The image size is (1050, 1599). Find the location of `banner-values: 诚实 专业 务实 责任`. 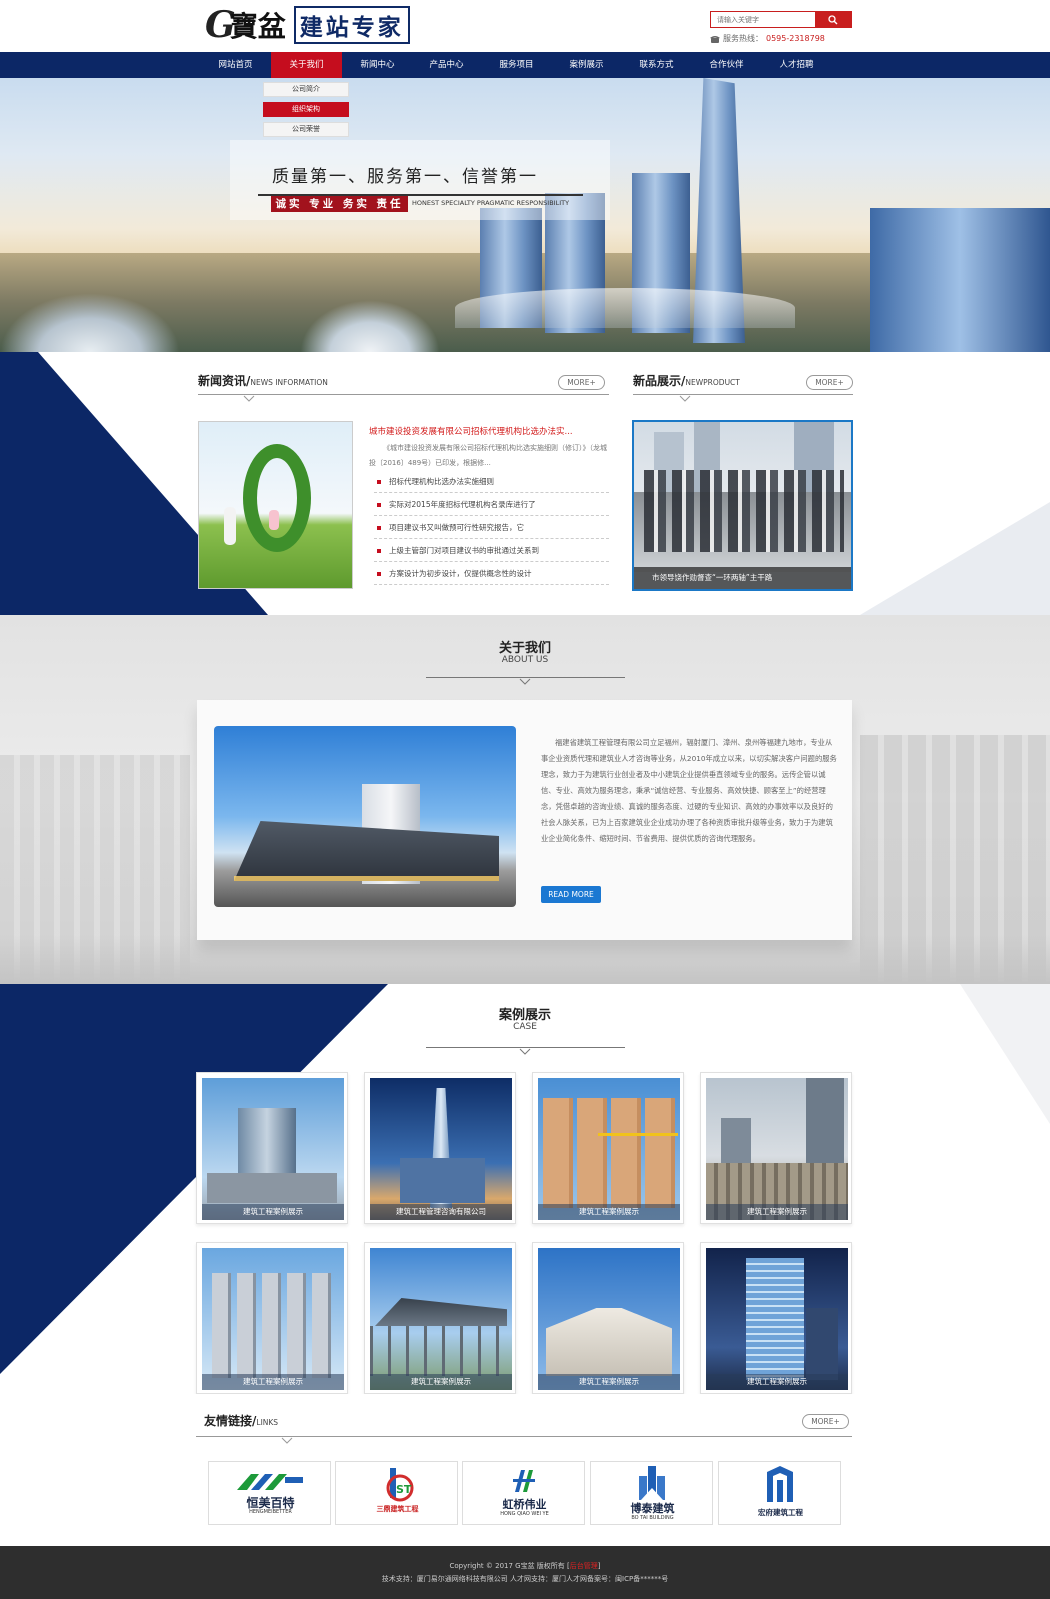

banner-values: 诚实 专业 务实 责任 is located at coordinates (339, 204).